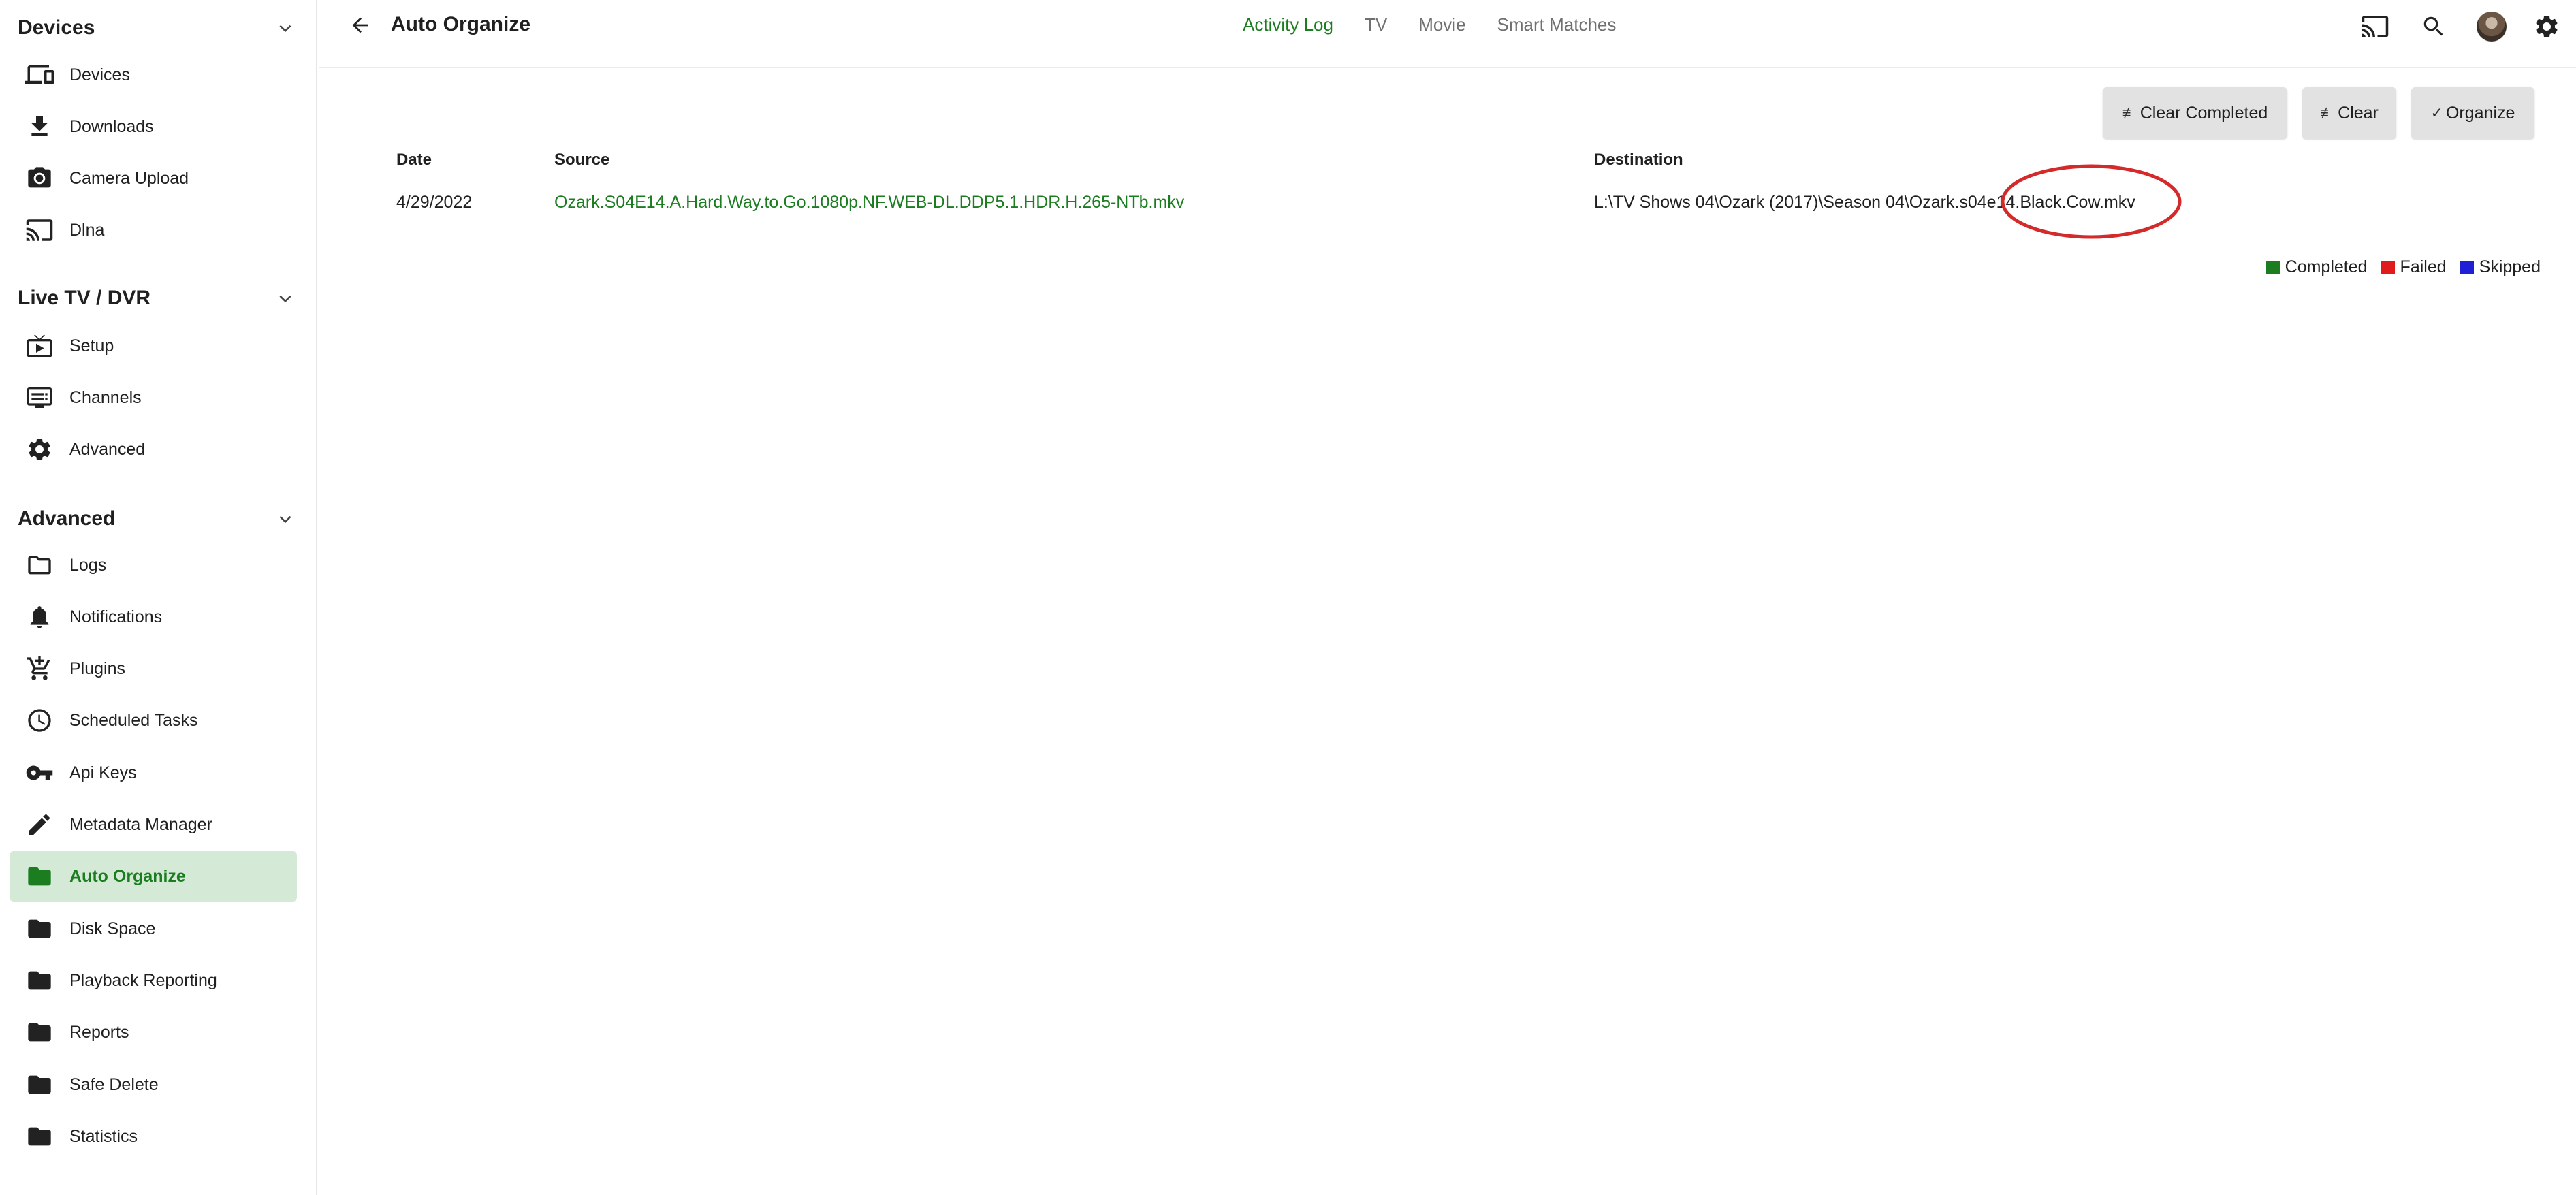 Image resolution: width=2576 pixels, height=1195 pixels. Describe the element at coordinates (39, 565) in the screenshot. I see `folder-outline-icon` at that location.